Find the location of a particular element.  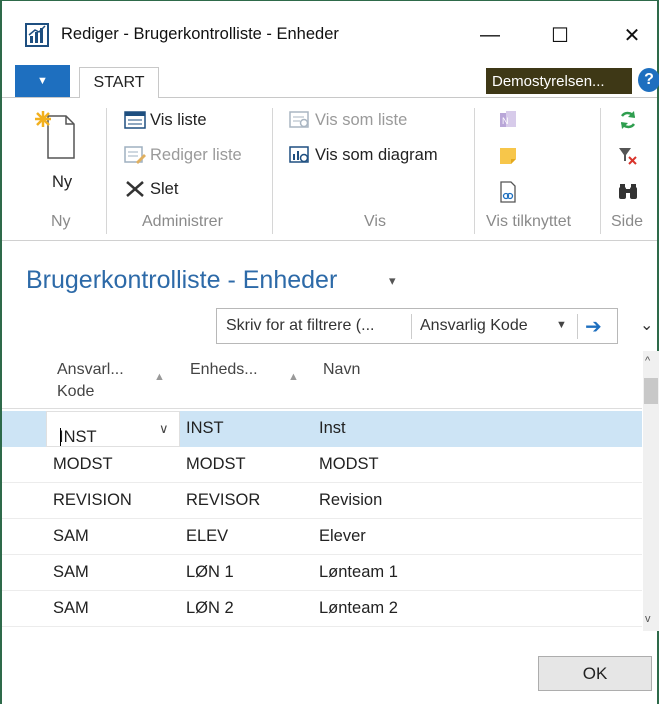

column-header-navn: Navn is located at coordinates (341, 370).